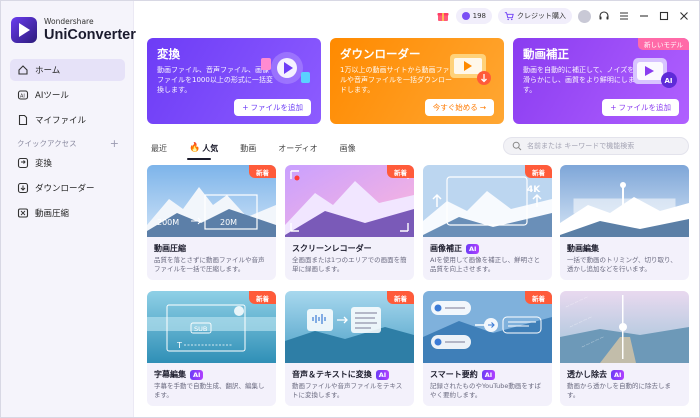 This screenshot has width=700, height=418. I want to click on close-icon, so click(684, 16).